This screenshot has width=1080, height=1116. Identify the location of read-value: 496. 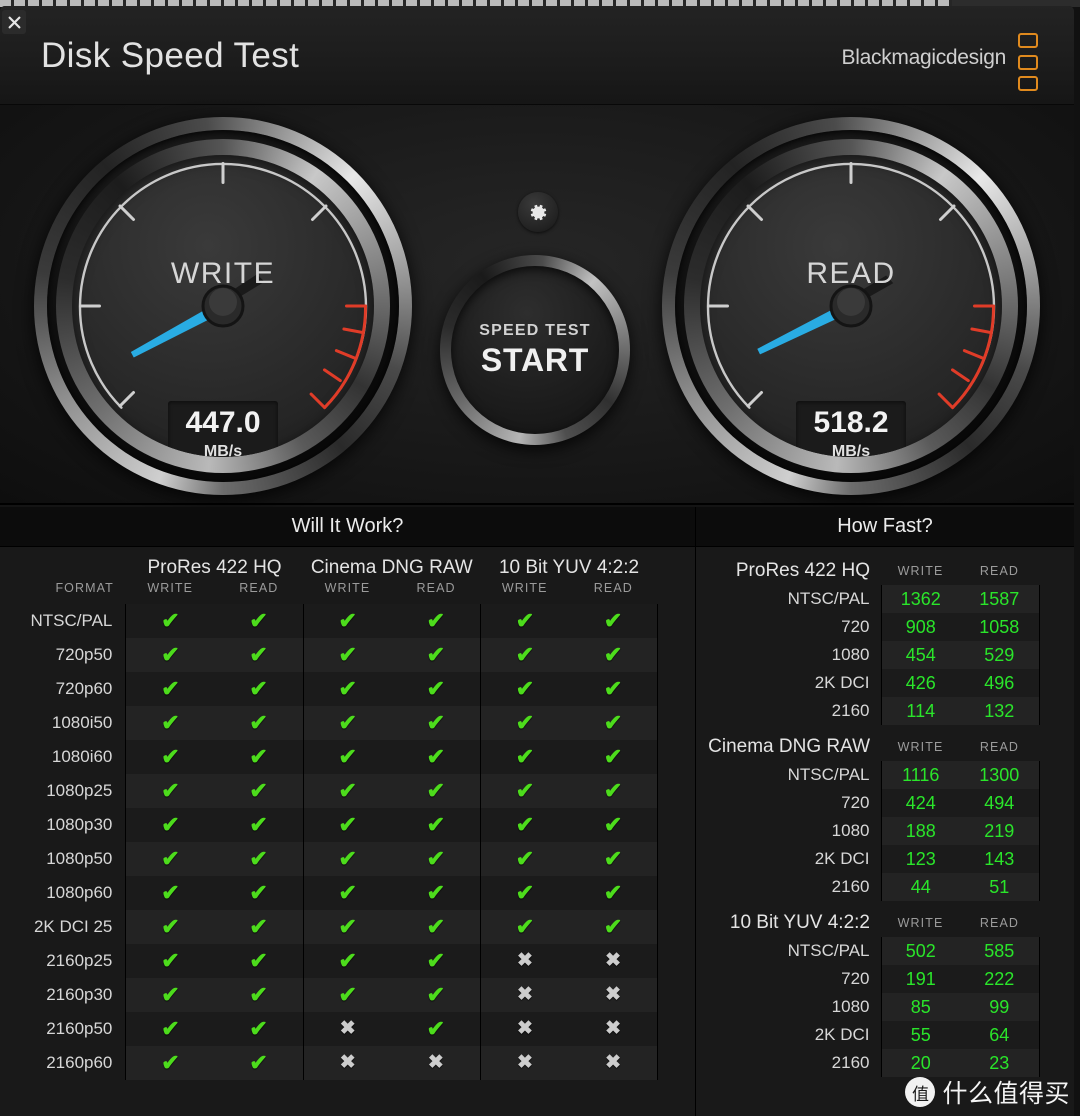
(1000, 683).